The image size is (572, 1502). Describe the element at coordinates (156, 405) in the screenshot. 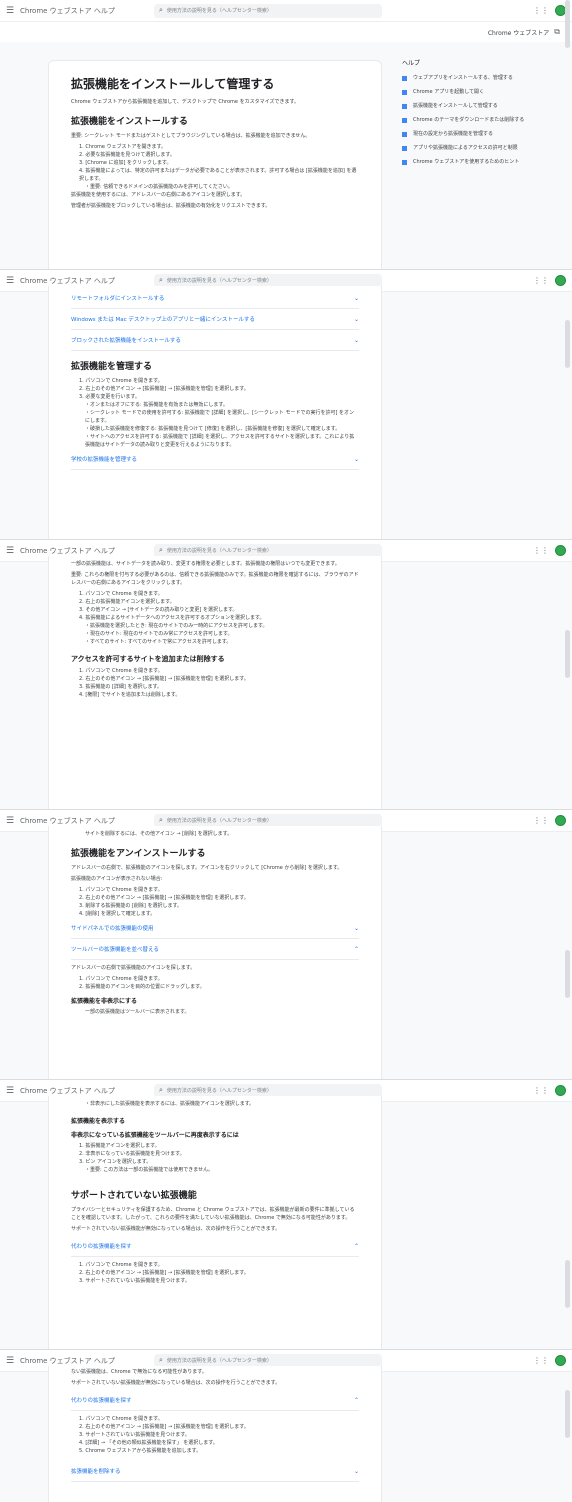

I see `sub-step: ・オンまたはオフにする: 拡張機能を有効または無効にします。` at that location.